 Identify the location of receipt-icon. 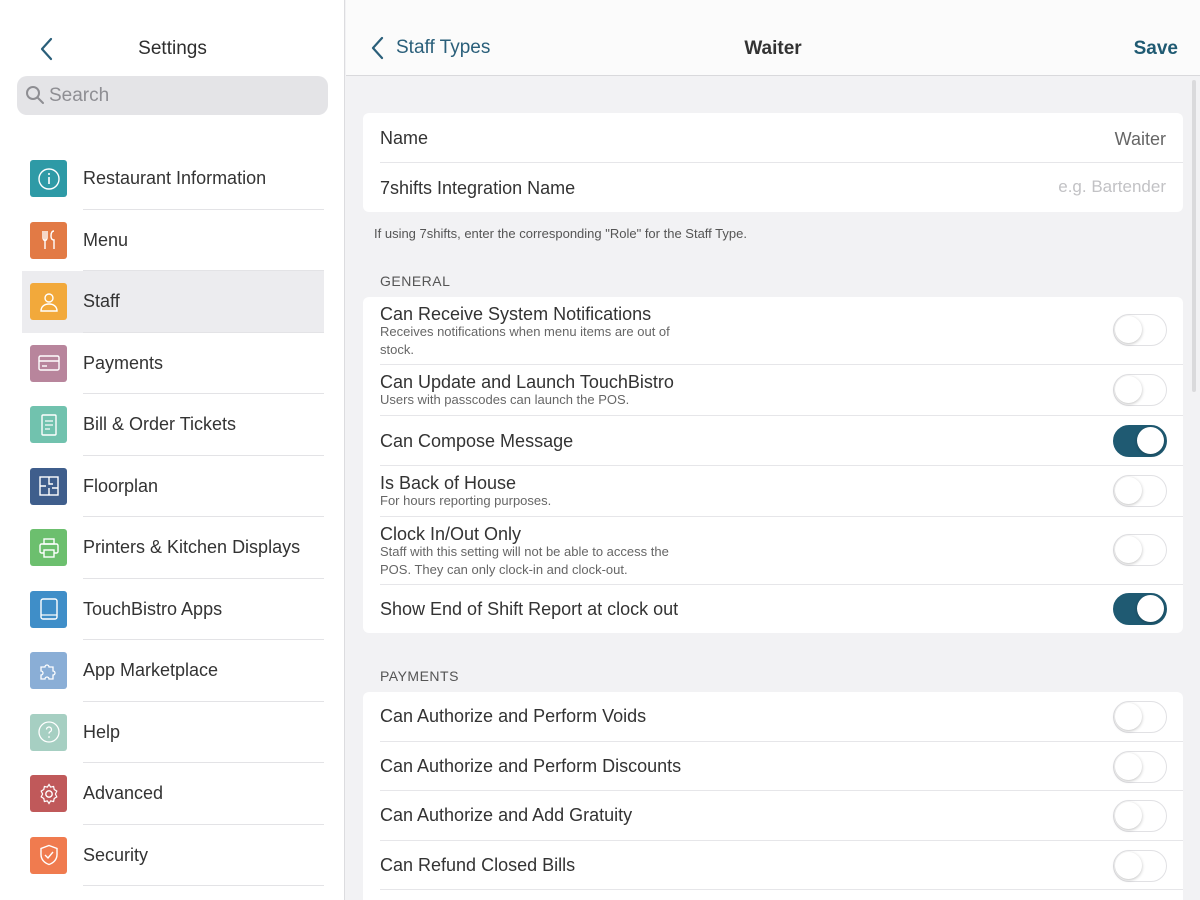
(48, 424).